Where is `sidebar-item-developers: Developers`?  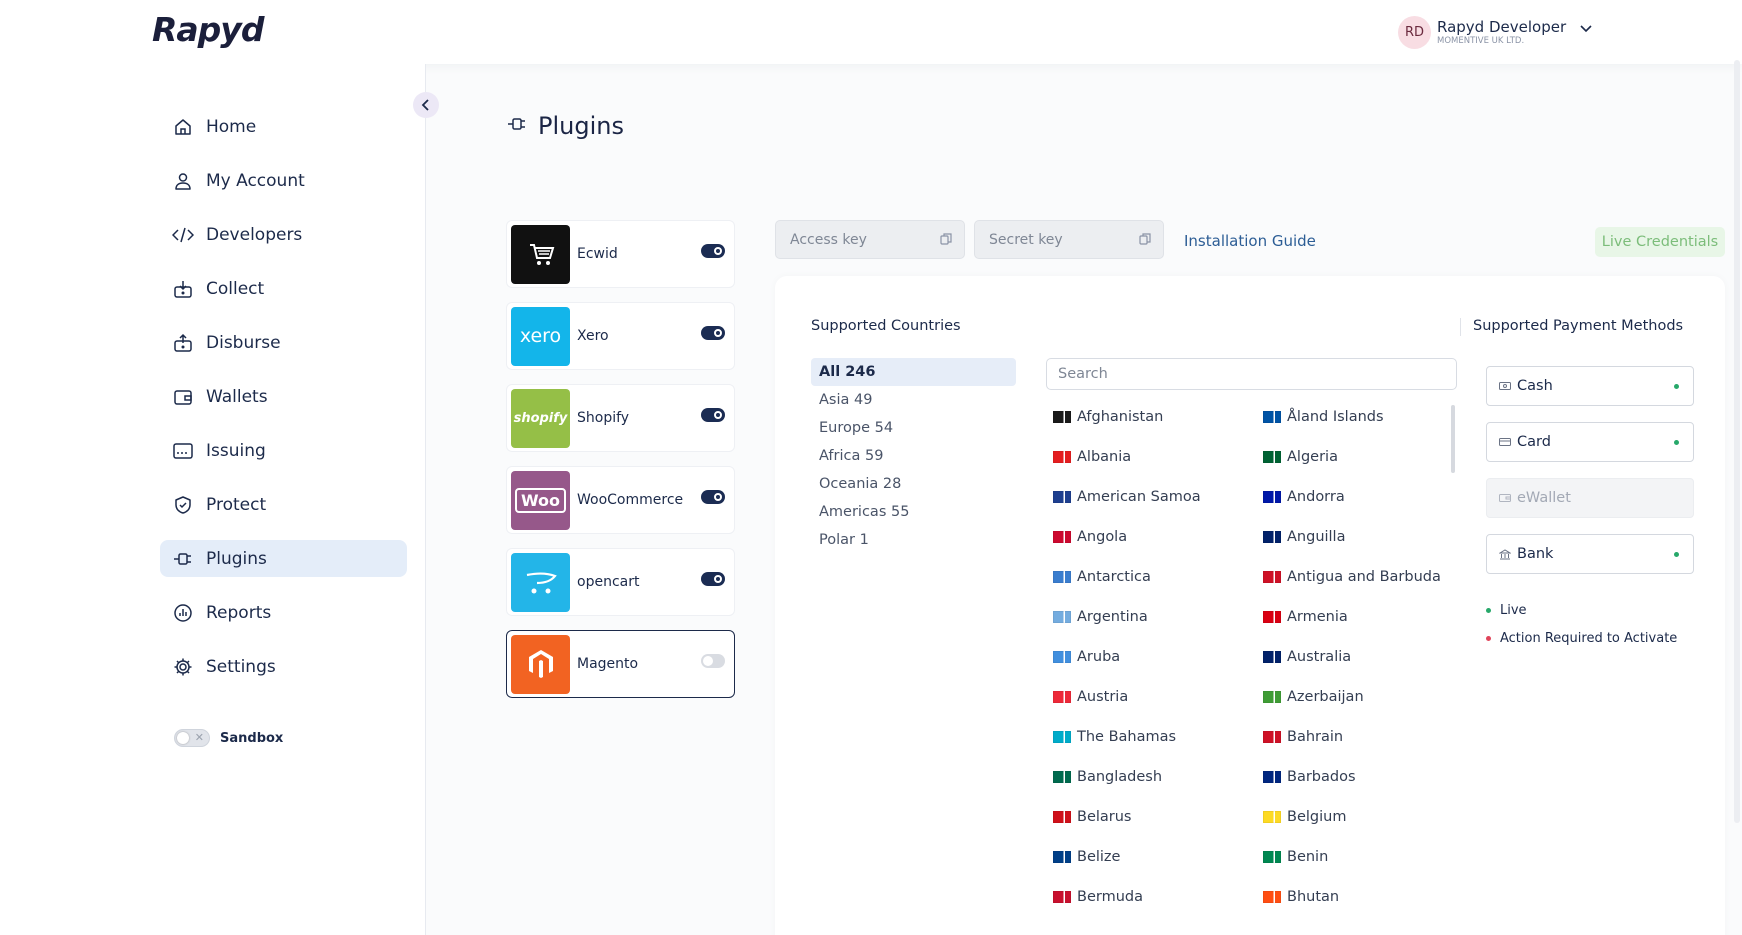
sidebar-item-developers: Developers is located at coordinates (283, 234).